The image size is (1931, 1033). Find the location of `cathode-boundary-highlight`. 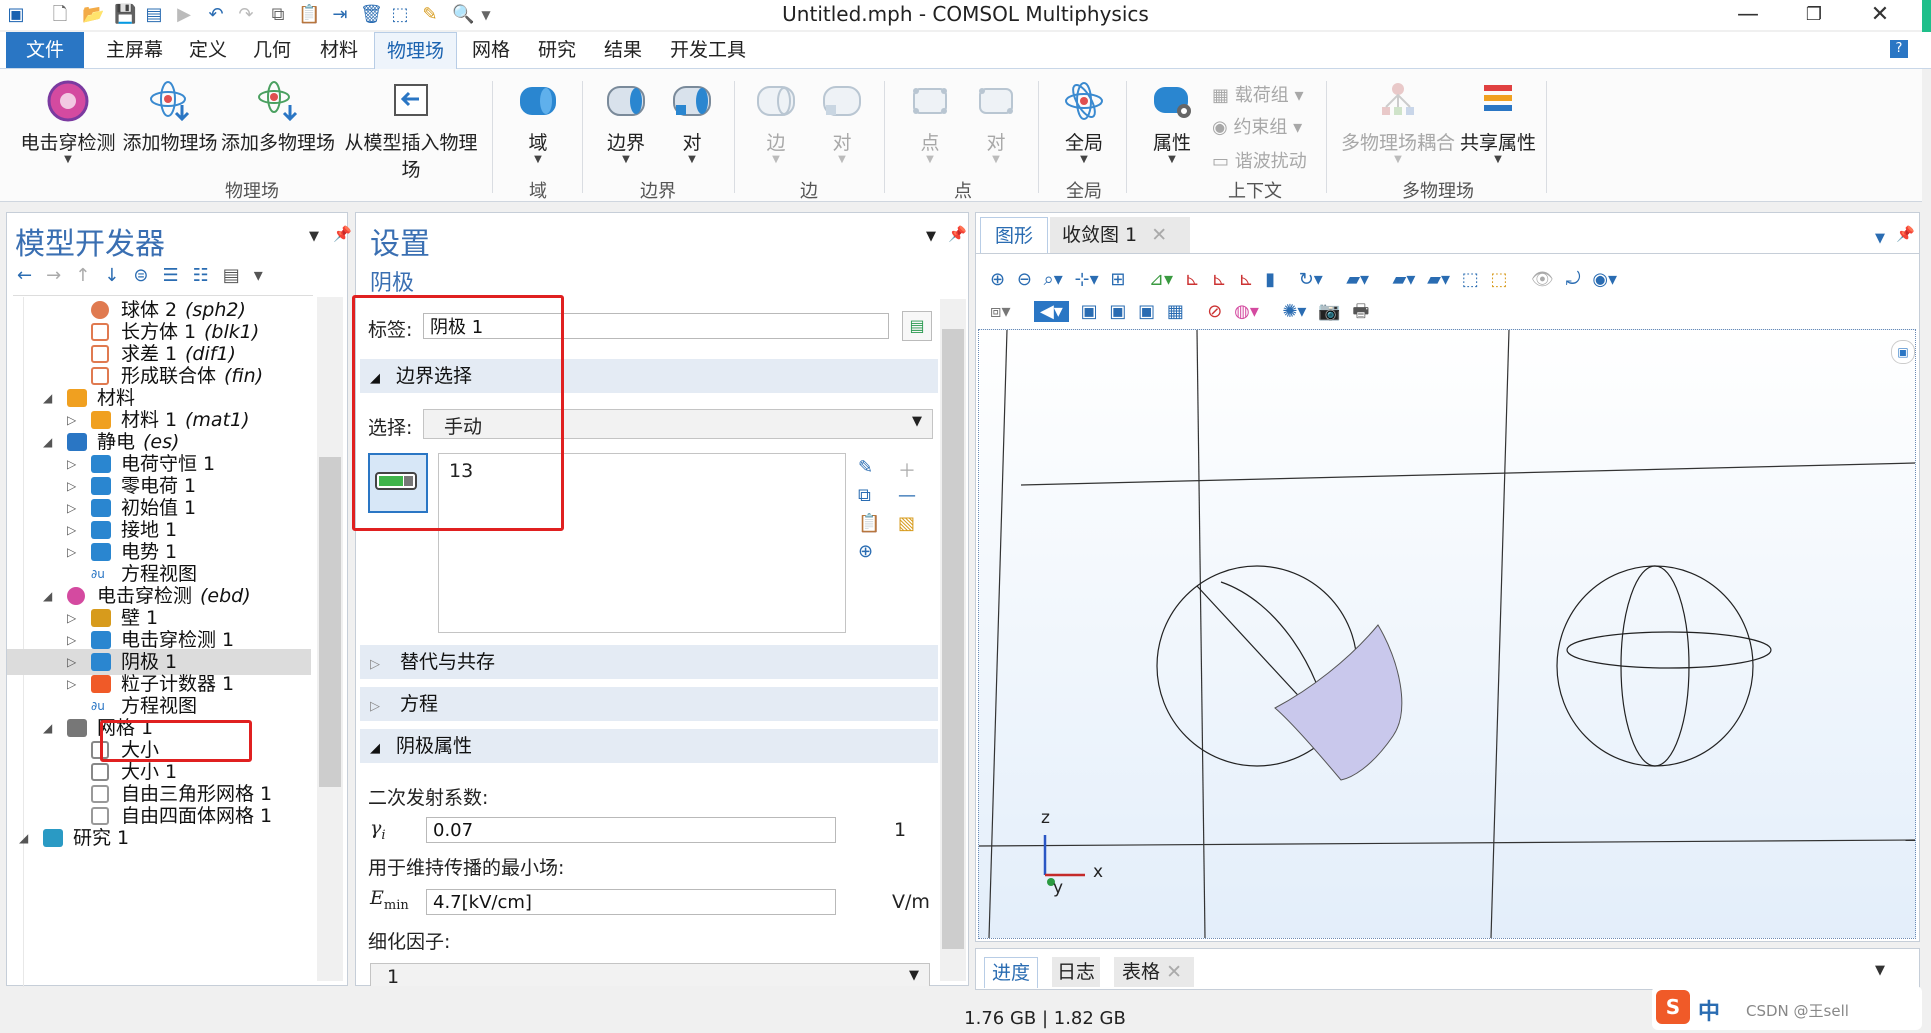

cathode-boundary-highlight is located at coordinates (1338, 702).